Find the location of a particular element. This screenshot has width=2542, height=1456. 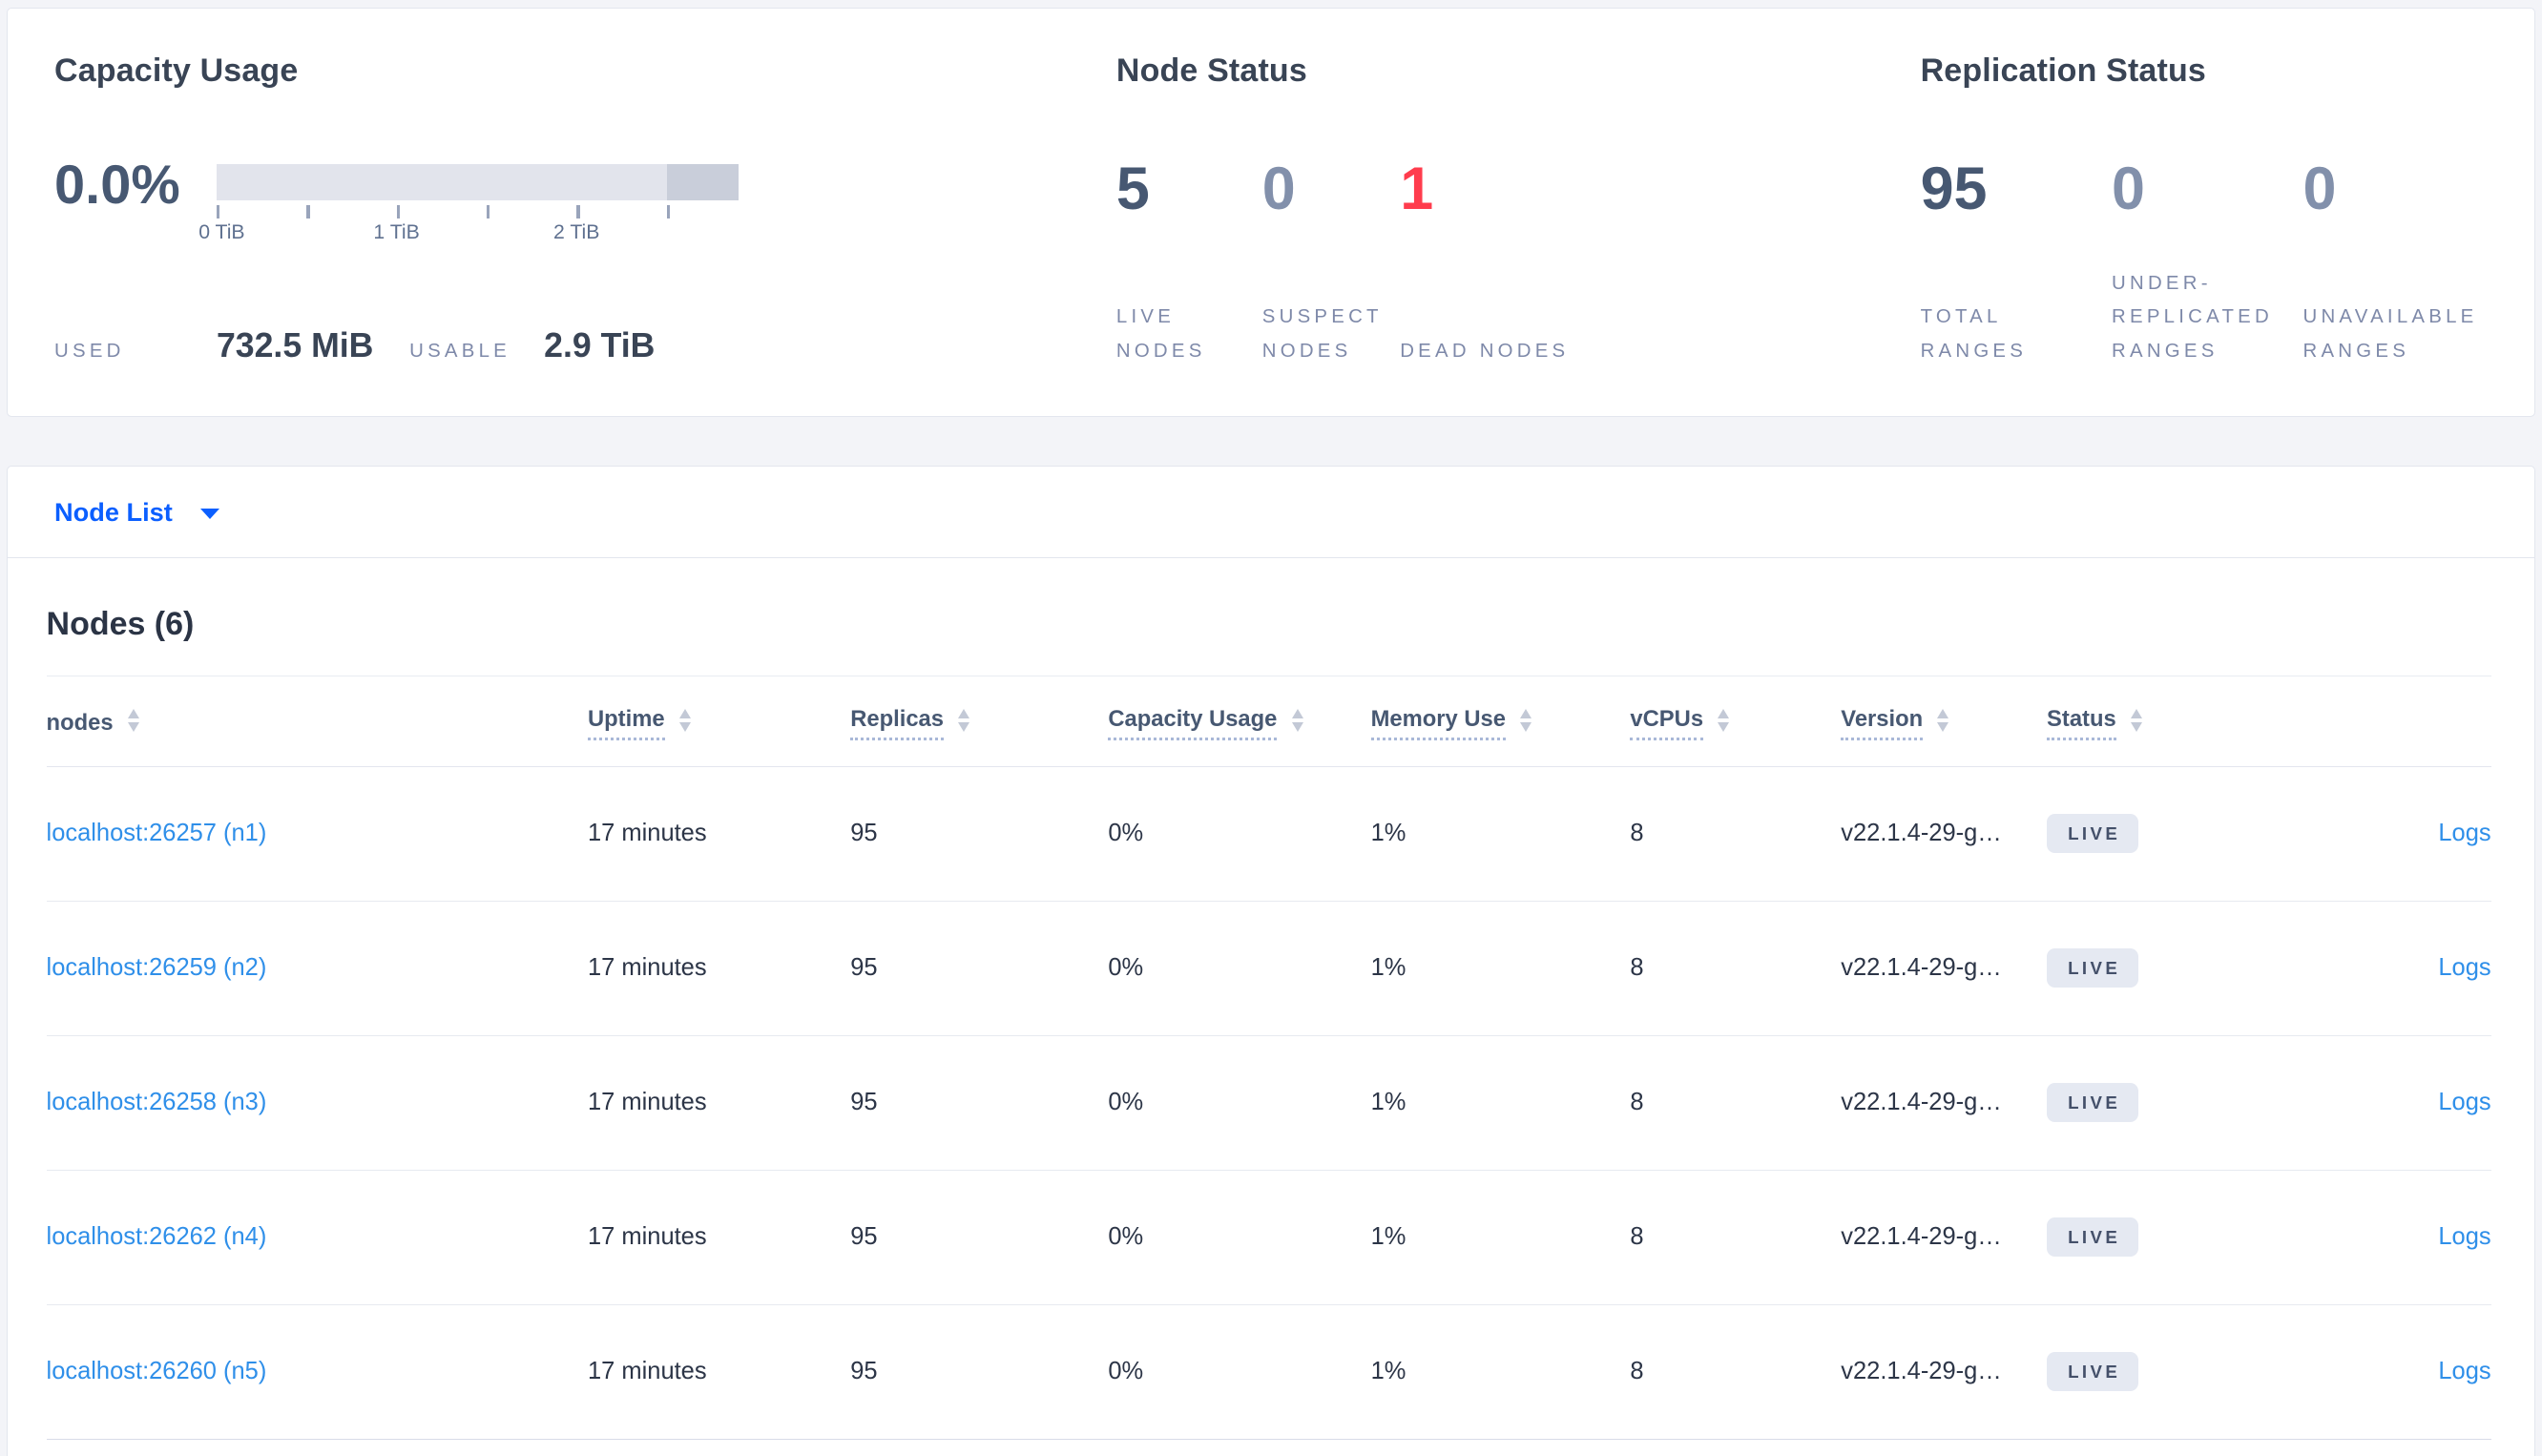

node-list-dropdown: Node List is located at coordinates (1271, 513).